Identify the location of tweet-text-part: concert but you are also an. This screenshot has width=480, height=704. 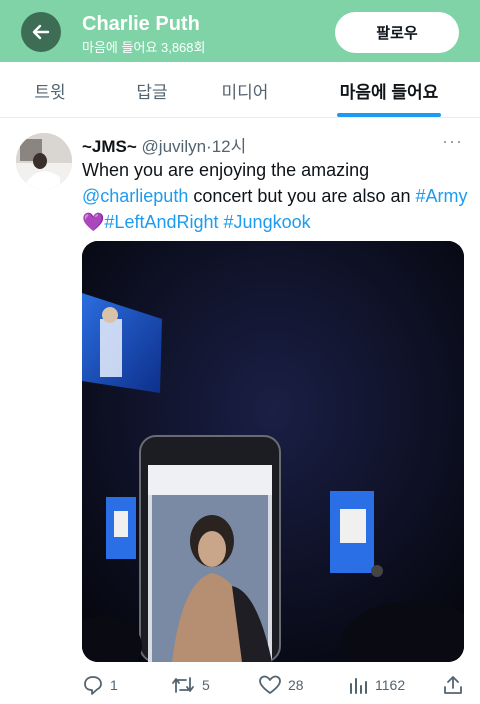
(302, 196).